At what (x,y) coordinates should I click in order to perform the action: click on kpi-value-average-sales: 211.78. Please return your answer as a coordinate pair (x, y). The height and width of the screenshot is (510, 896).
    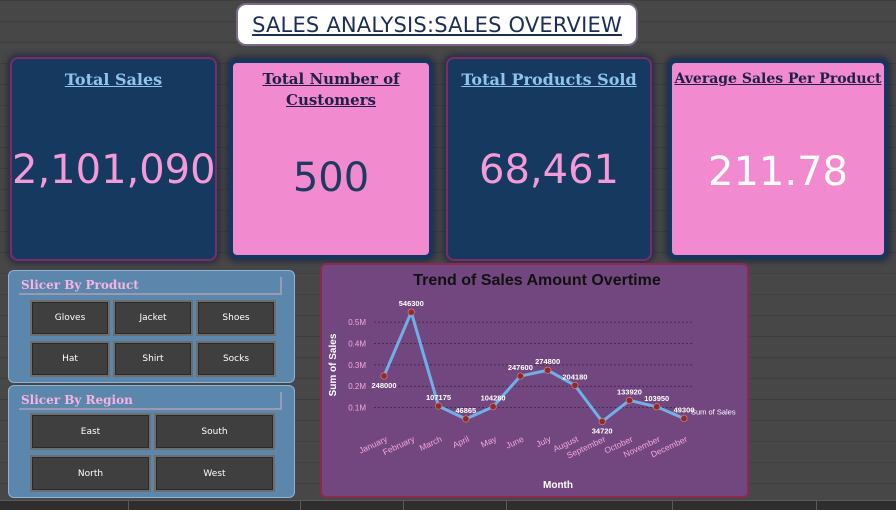
    Looking at the image, I should click on (778, 172).